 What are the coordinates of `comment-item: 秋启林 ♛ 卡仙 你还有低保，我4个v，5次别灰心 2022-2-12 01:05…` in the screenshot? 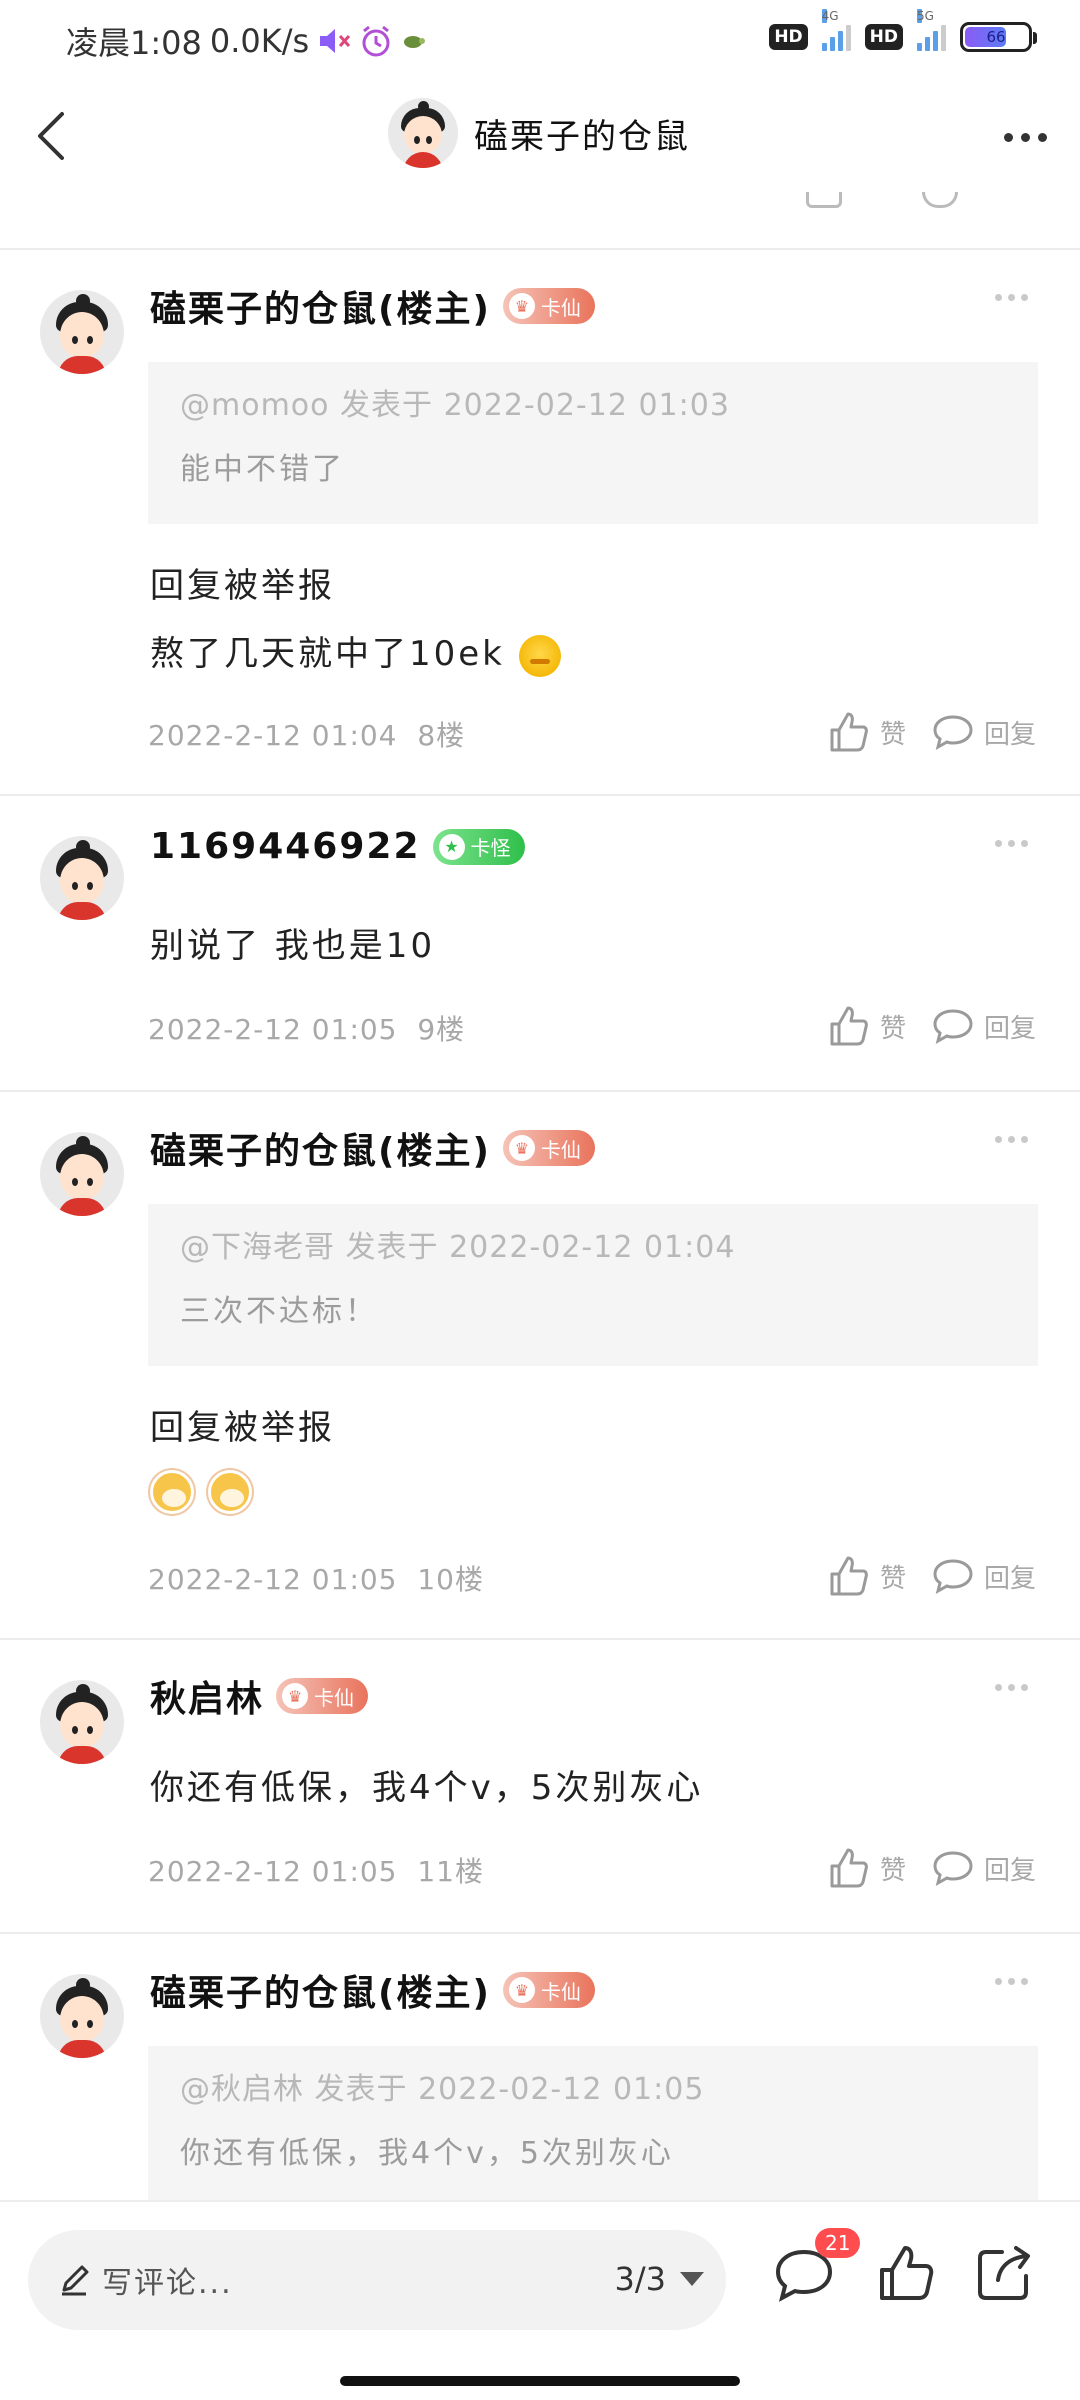 It's located at (540, 1787).